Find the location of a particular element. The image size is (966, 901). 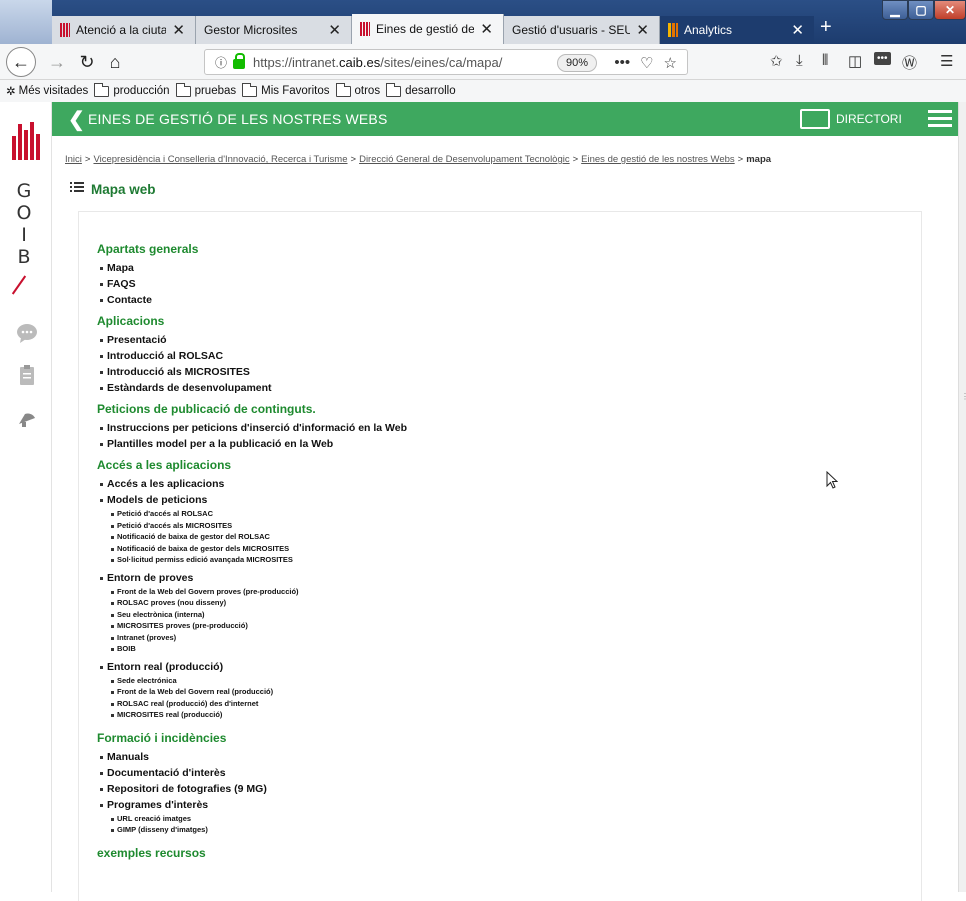

sitemap-link: Entorn de proves is located at coordinates (252, 578).